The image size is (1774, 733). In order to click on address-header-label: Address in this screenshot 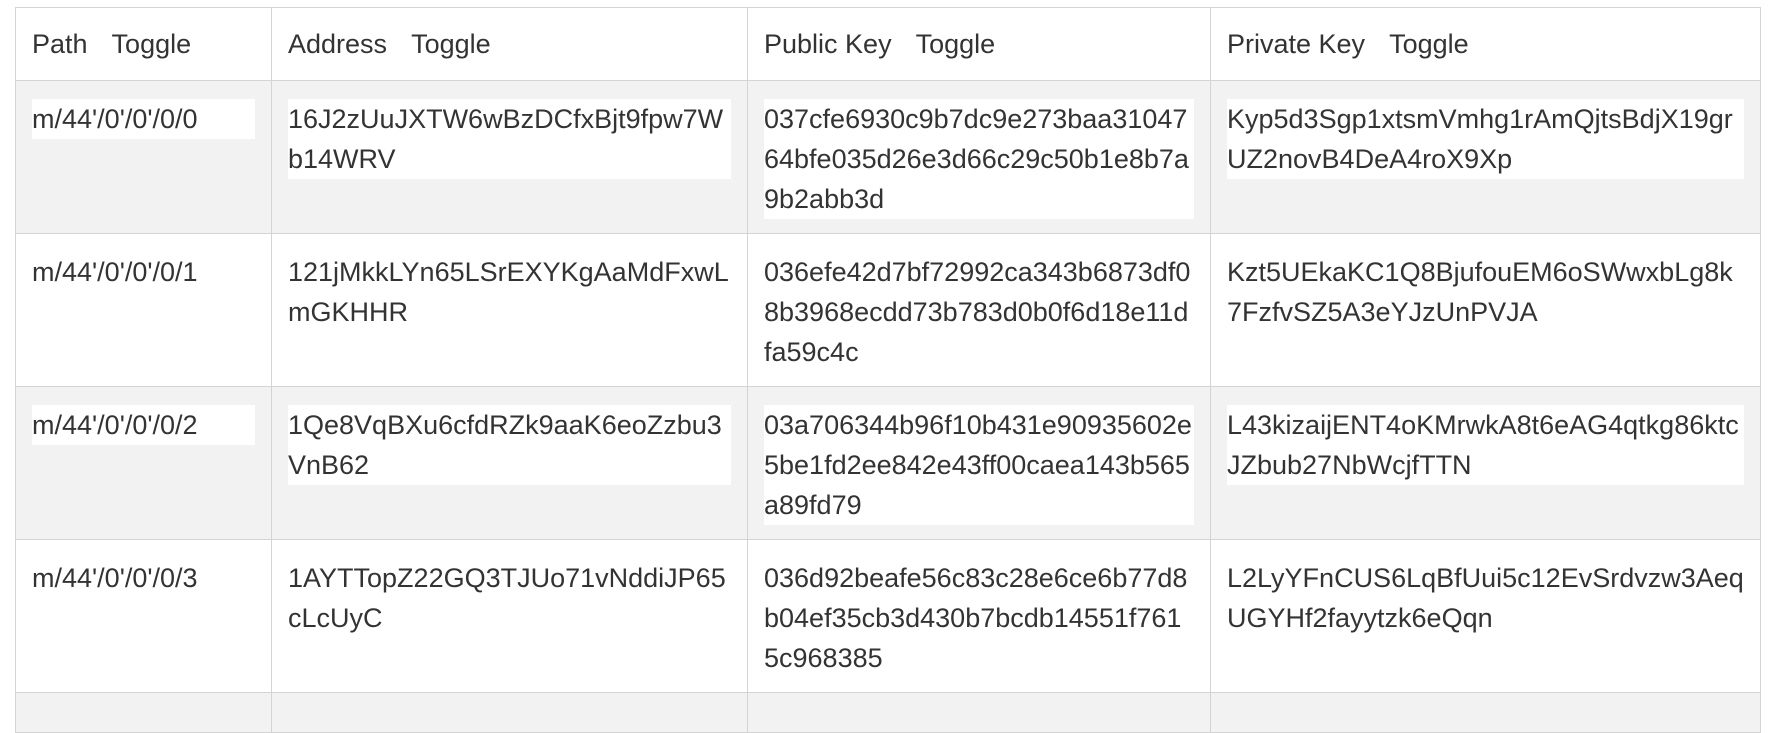, I will do `click(338, 44)`.